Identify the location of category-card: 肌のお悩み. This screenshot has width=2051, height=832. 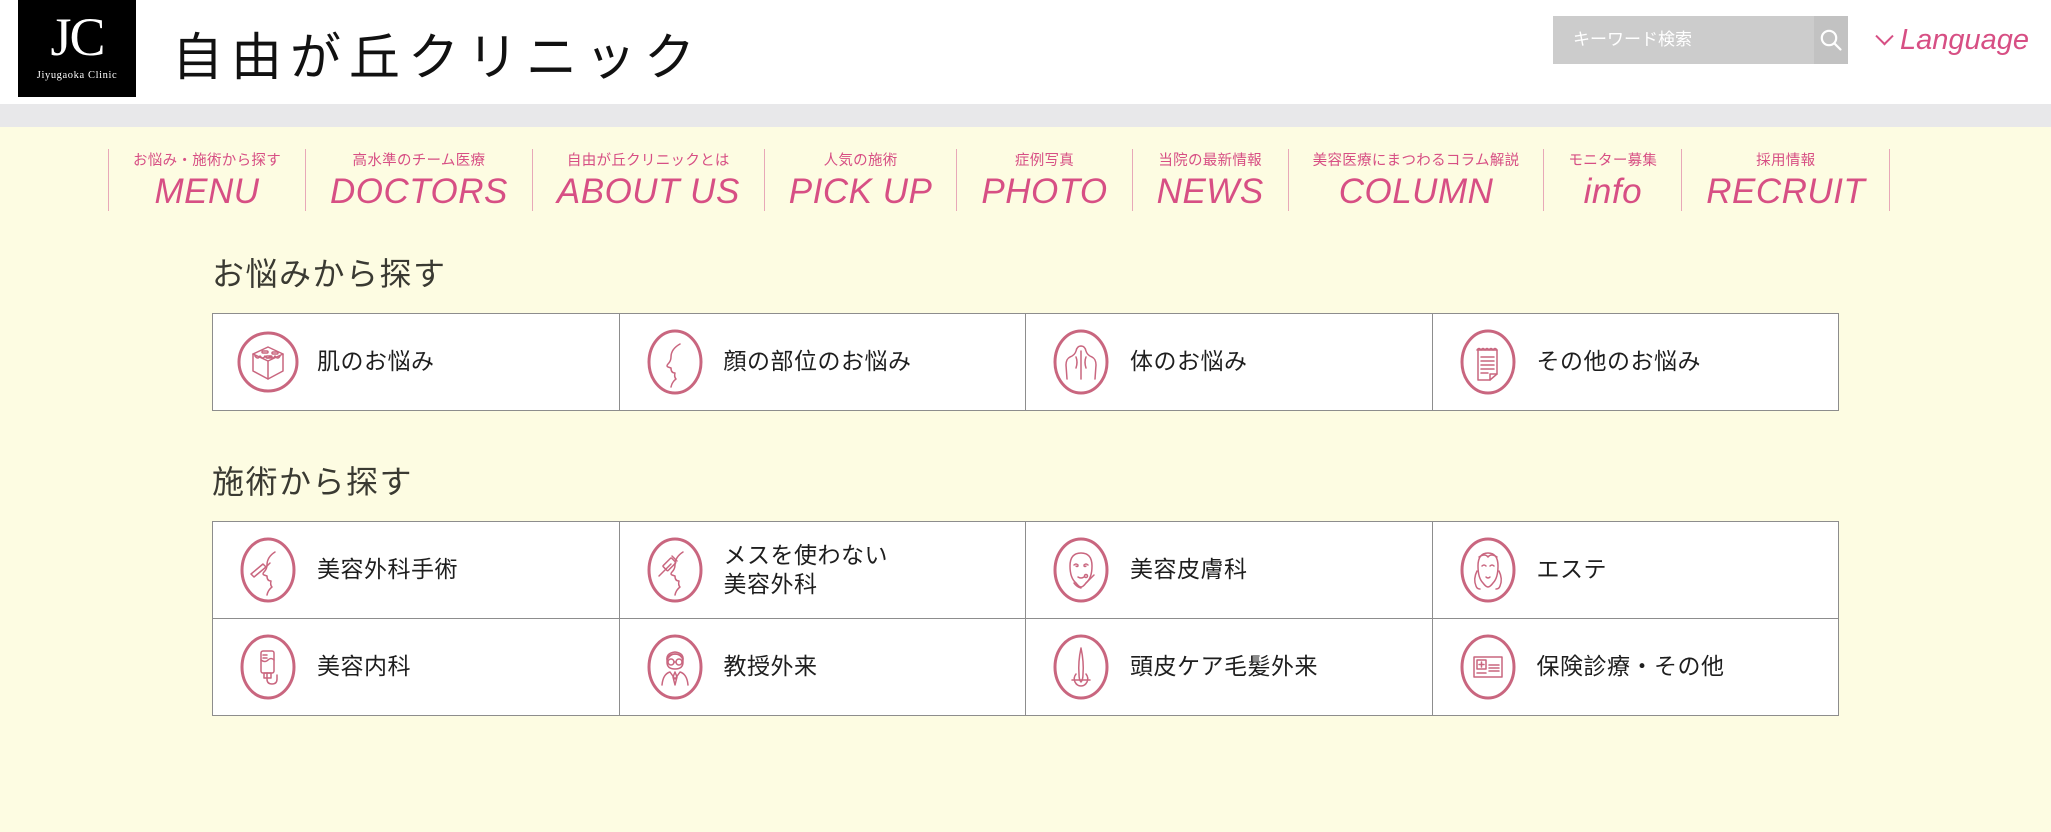
(416, 363).